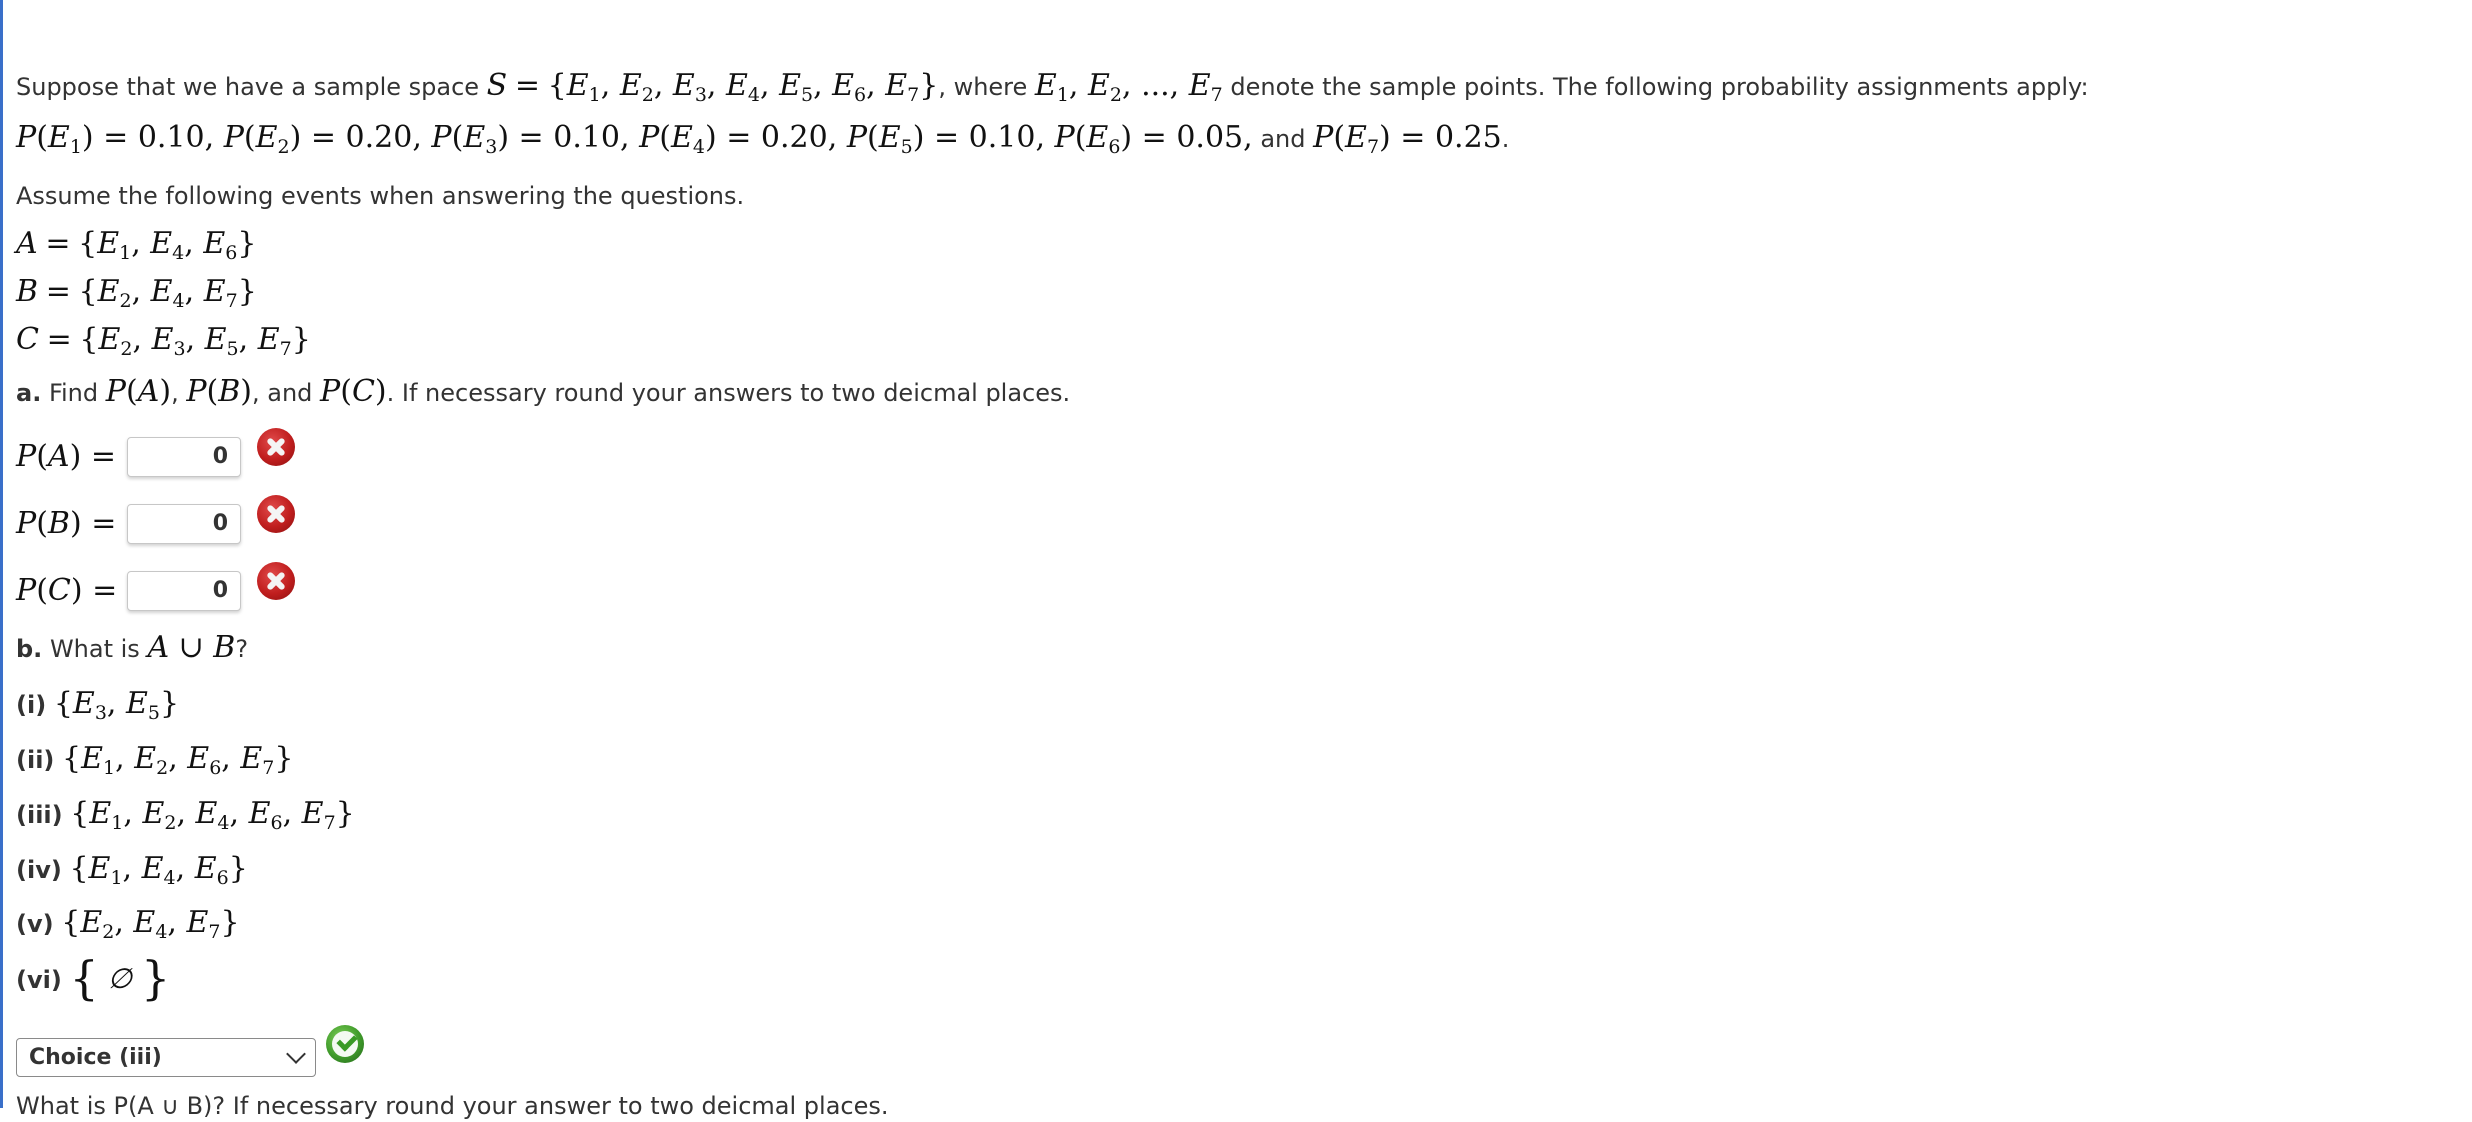  Describe the element at coordinates (242, 649) in the screenshot. I see `part-b-suffix: ?` at that location.